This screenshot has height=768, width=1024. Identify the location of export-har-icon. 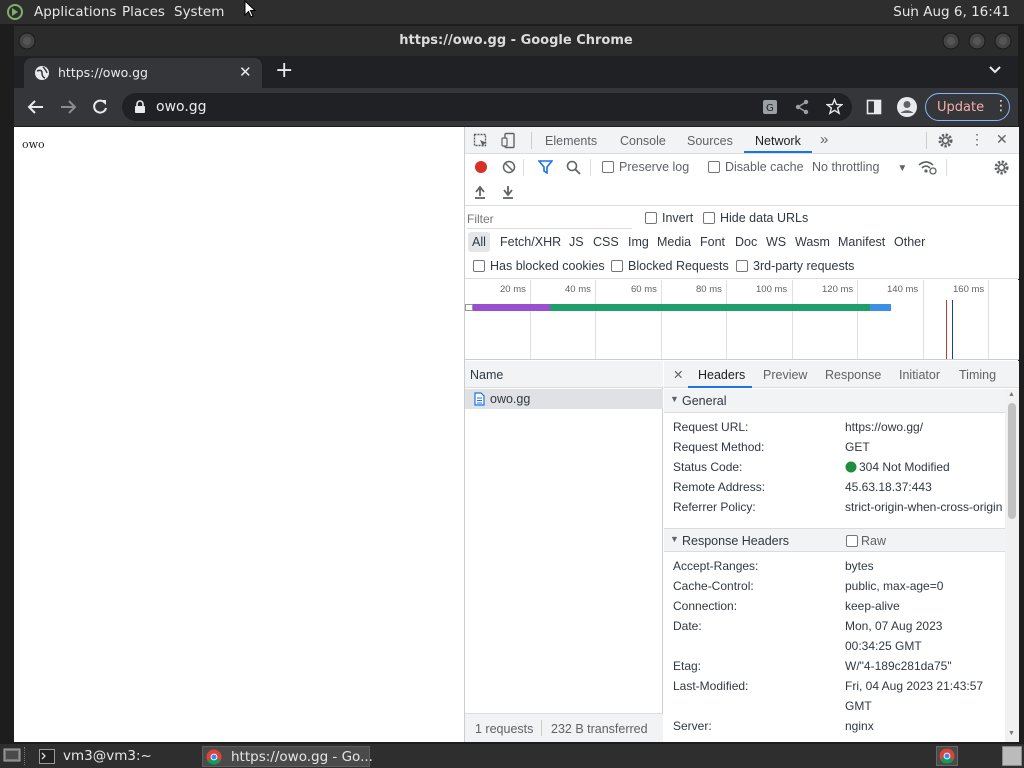
(508, 192).